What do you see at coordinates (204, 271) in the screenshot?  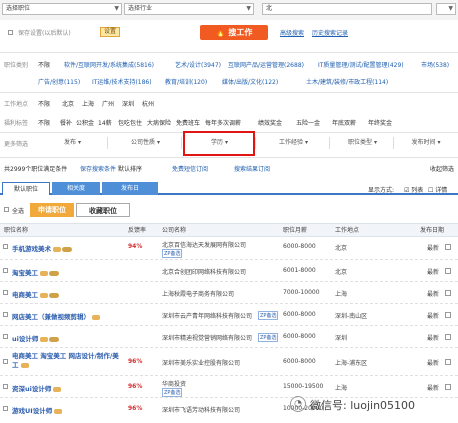 I see `company-link: 北京合创团印网络科技有限公司` at bounding box center [204, 271].